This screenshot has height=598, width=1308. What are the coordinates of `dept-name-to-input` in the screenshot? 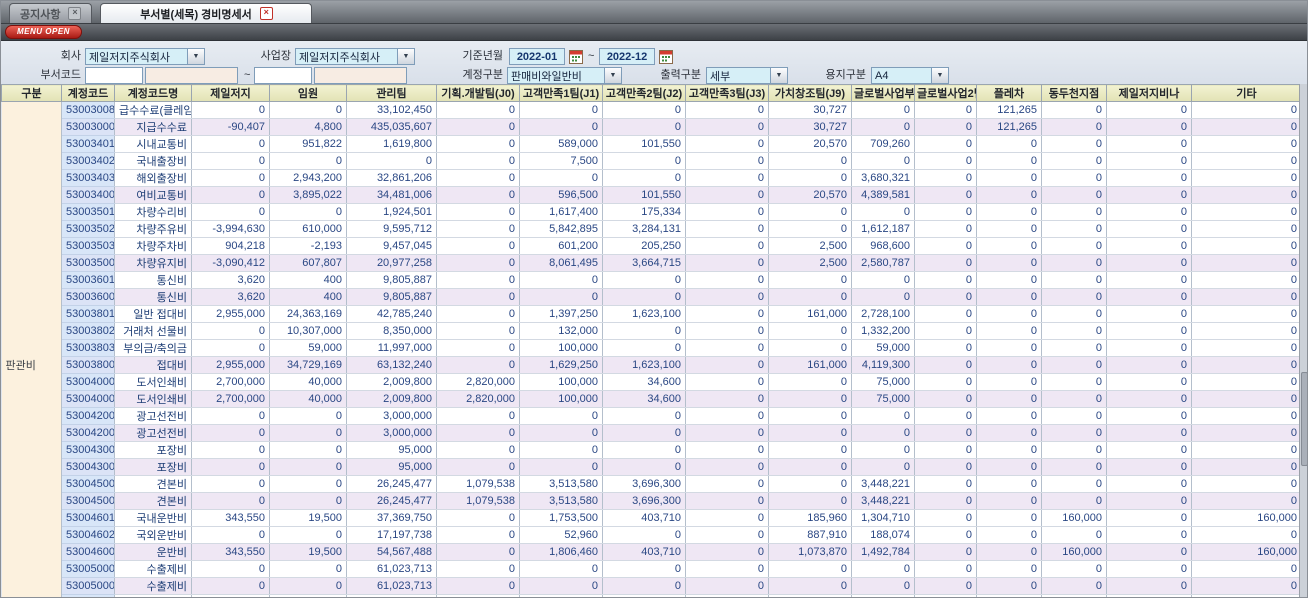 It's located at (360, 75).